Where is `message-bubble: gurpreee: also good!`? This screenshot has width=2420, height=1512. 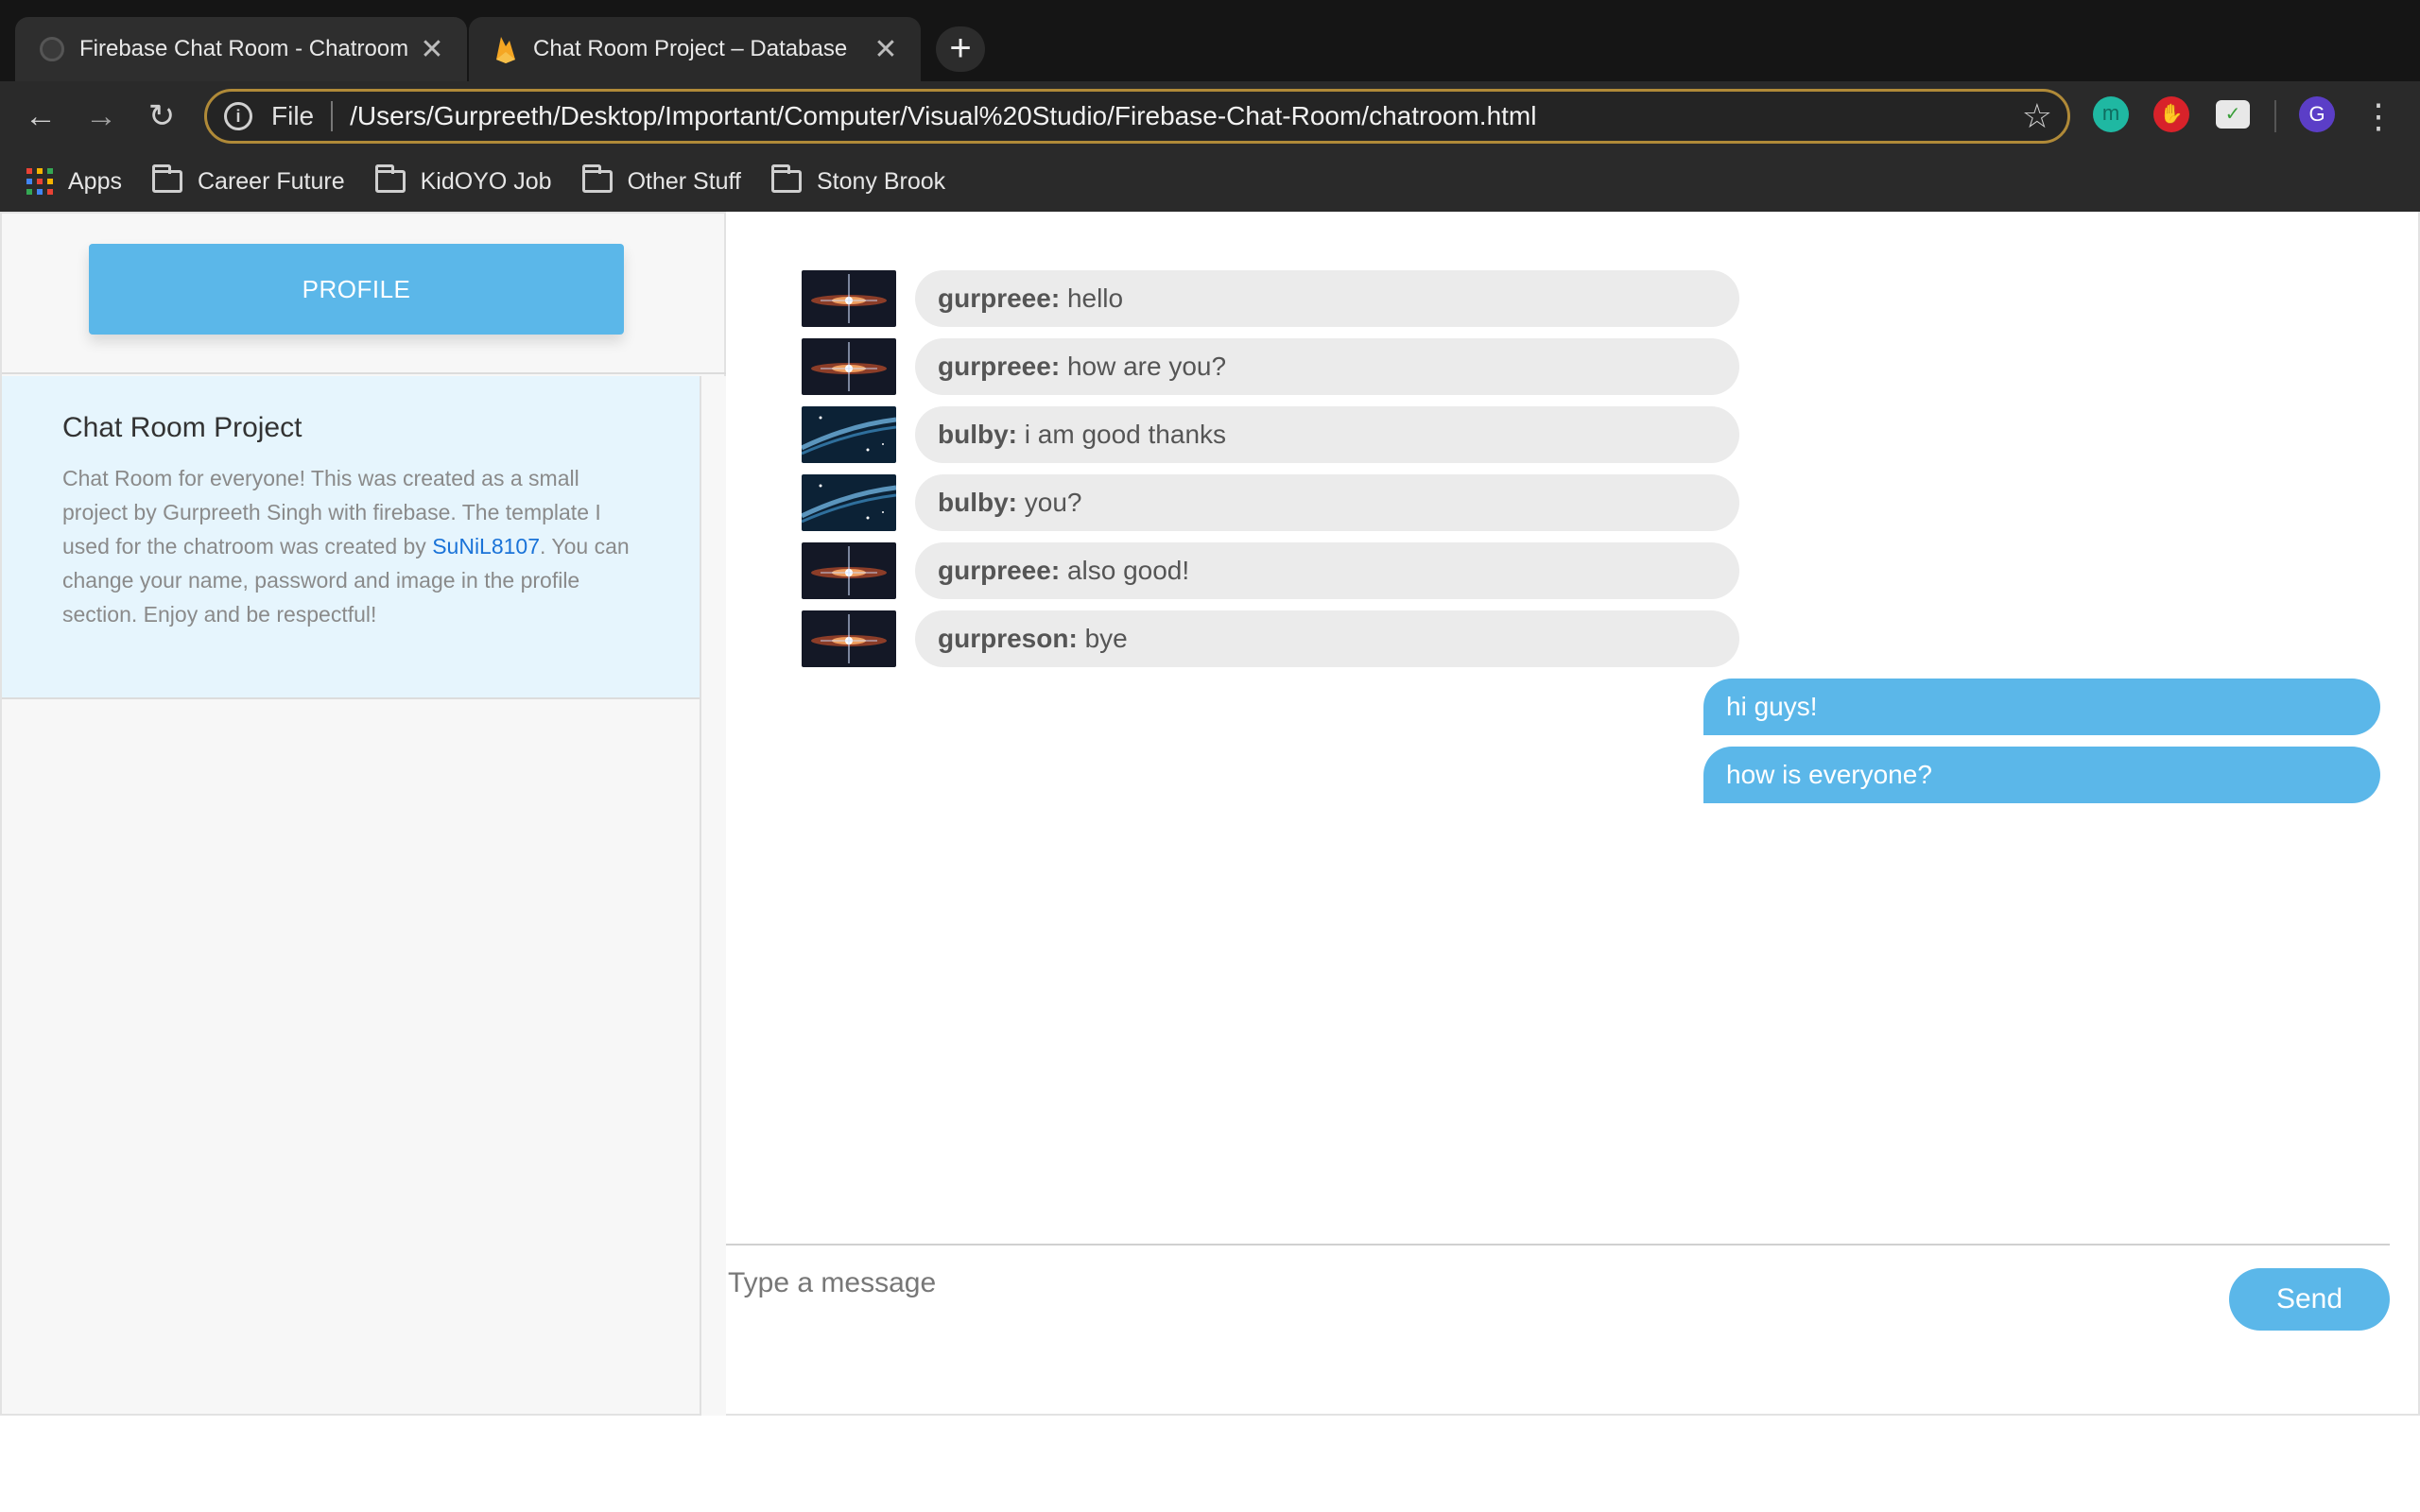
message-bubble: gurpreee: also good! is located at coordinates (1327, 570).